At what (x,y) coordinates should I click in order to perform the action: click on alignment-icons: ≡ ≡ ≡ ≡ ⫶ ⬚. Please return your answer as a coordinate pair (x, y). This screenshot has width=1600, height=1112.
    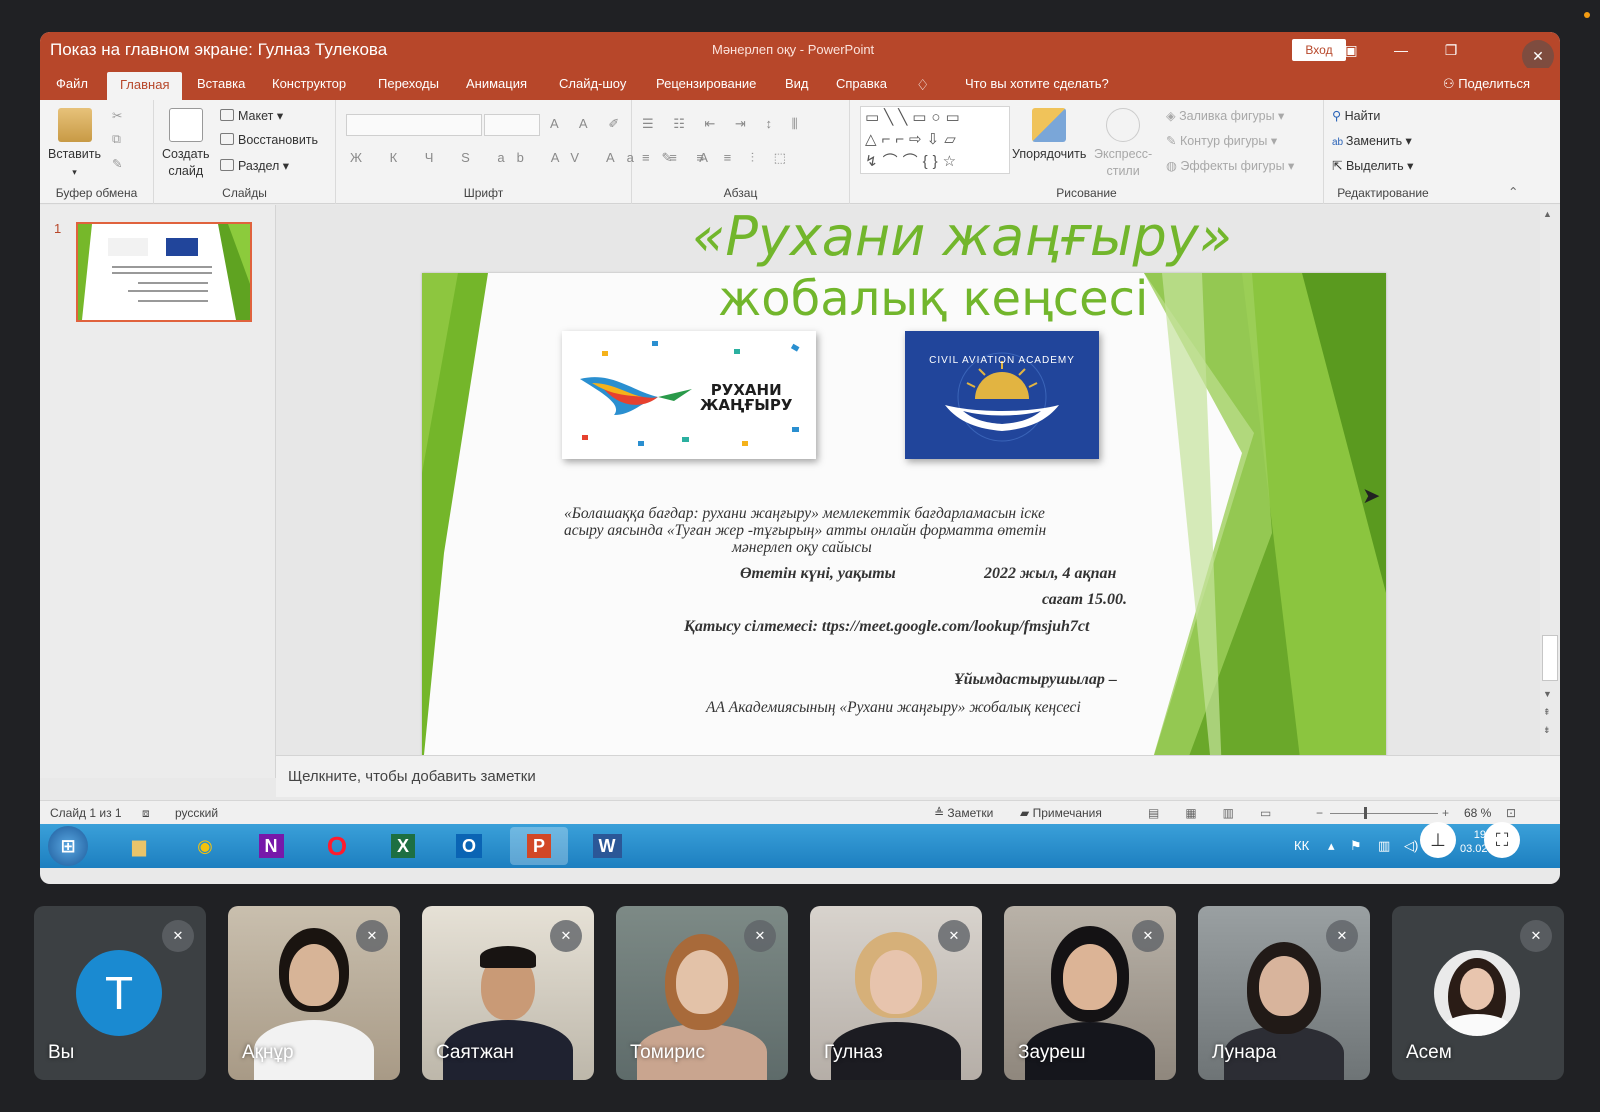
    Looking at the image, I should click on (718, 158).